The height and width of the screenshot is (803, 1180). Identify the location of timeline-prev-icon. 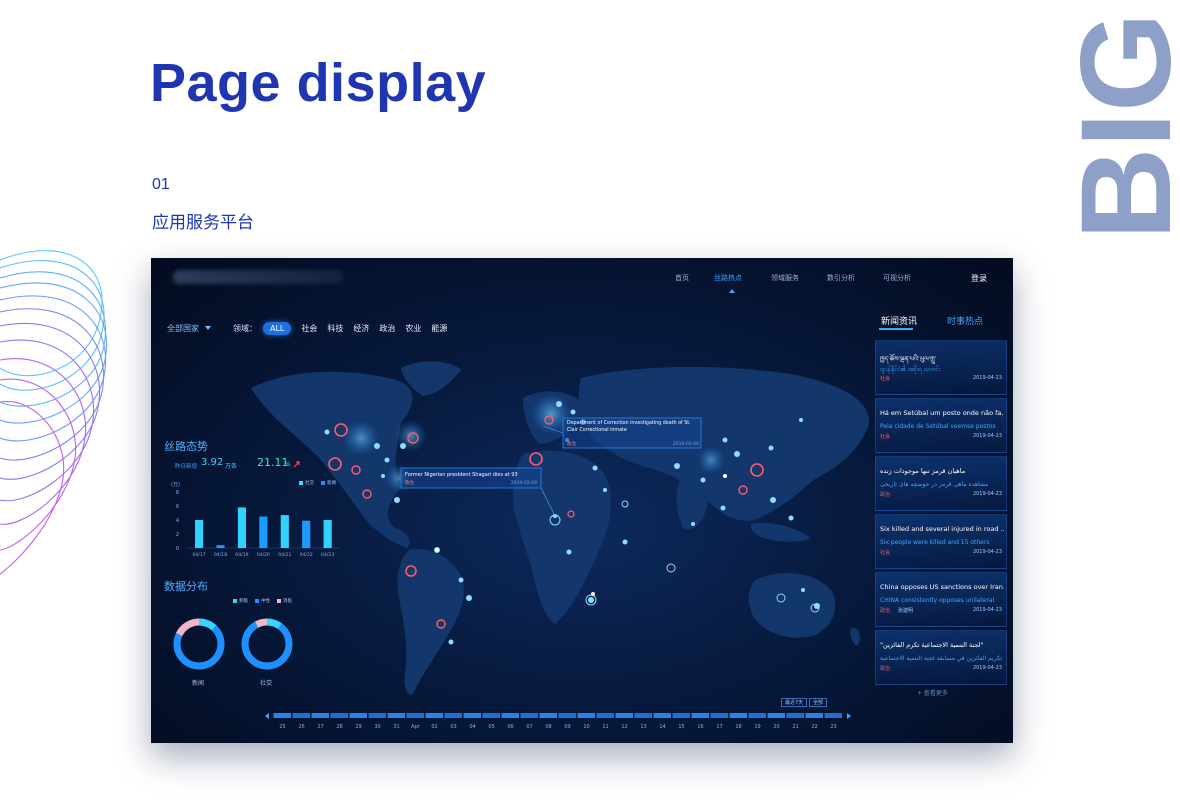
(267, 716).